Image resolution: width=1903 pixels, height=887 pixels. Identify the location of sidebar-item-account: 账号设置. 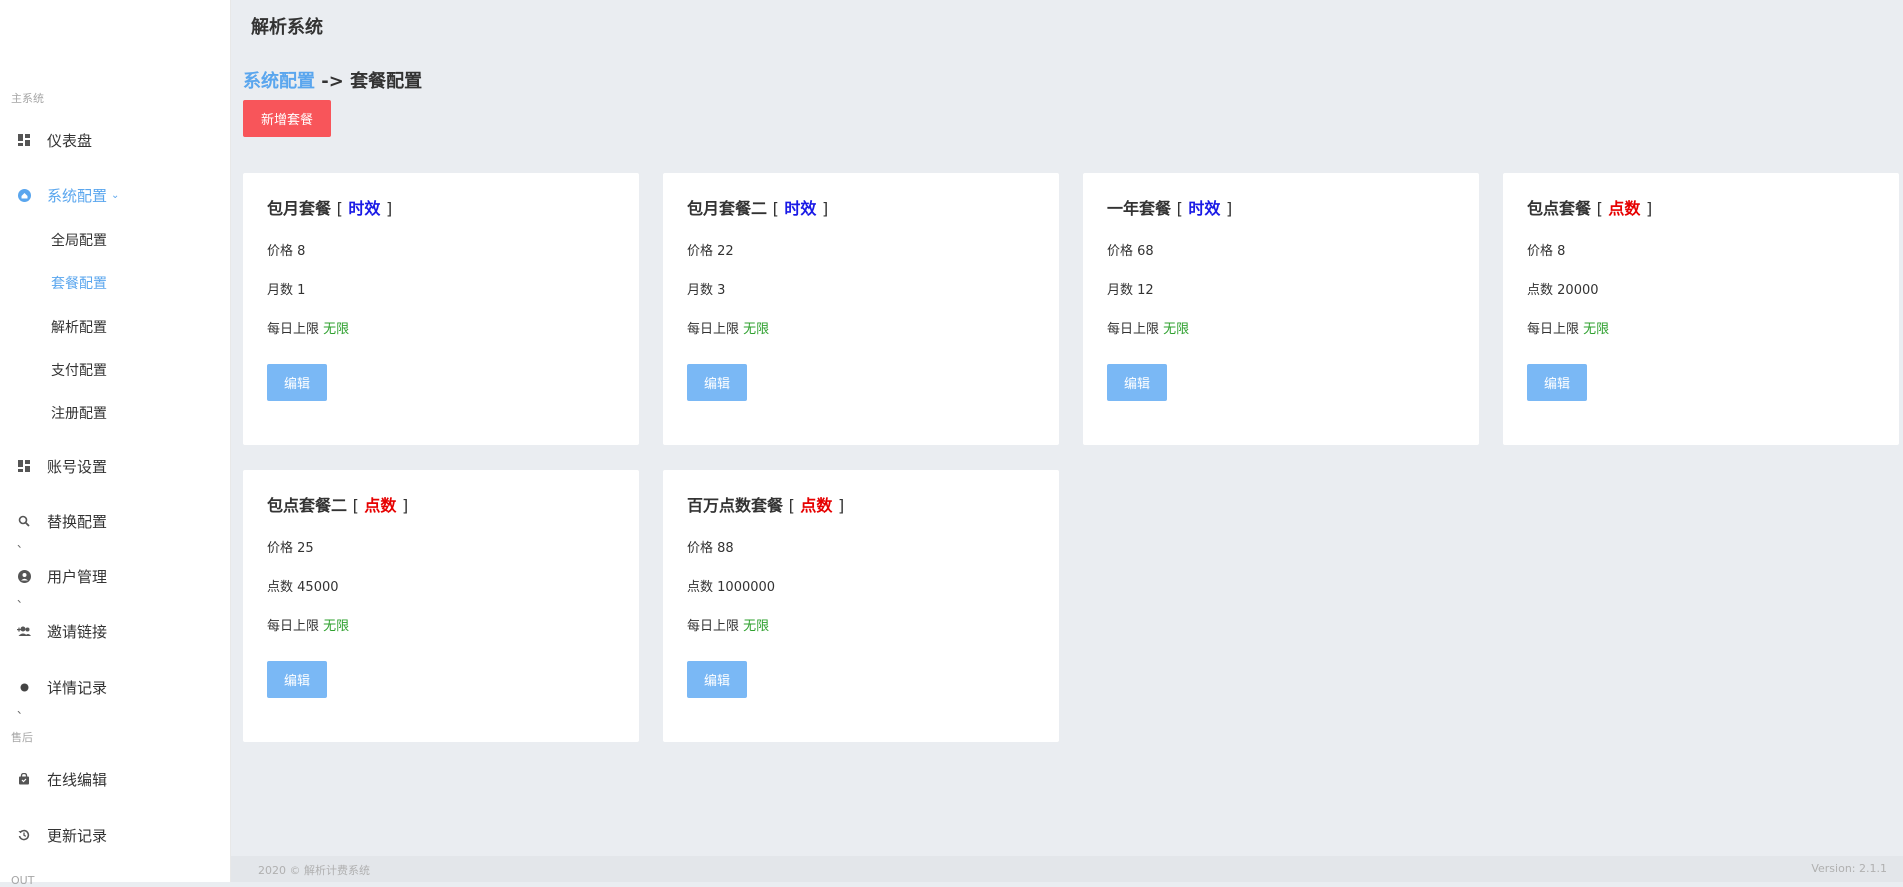
(115, 466).